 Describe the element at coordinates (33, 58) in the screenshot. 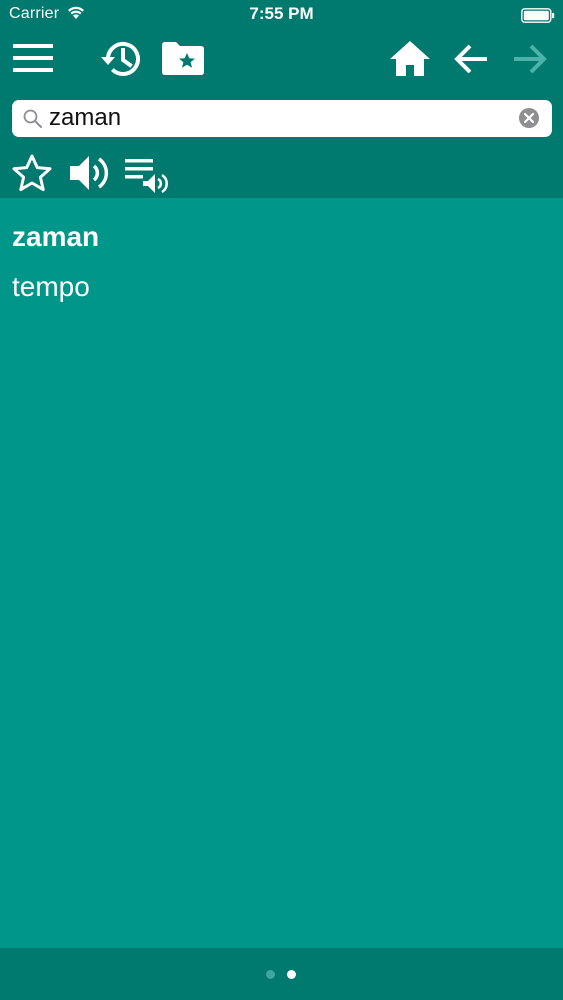

I see `menu-icon` at that location.